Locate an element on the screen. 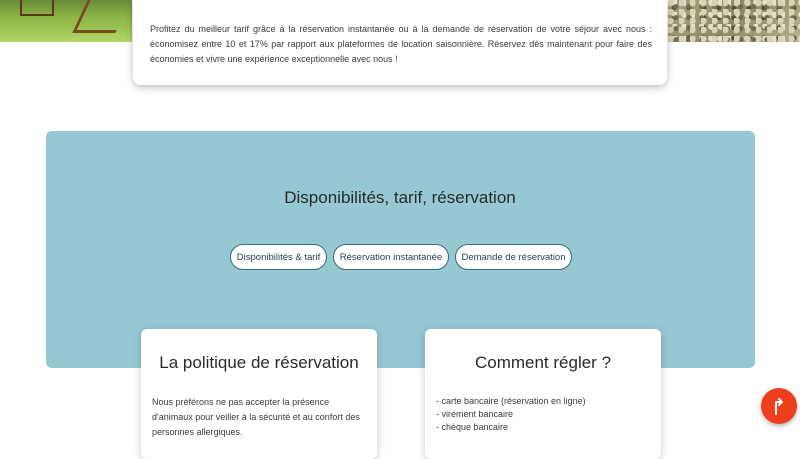 Image resolution: width=800 pixels, height=459 pixels. bench-shape is located at coordinates (37, 8).